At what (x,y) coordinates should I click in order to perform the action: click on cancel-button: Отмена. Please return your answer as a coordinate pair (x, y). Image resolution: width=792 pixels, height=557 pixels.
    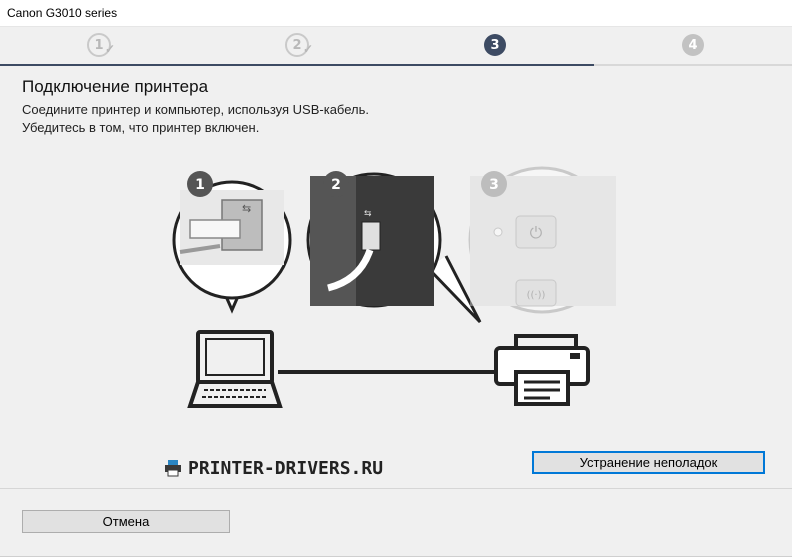
    Looking at the image, I should click on (126, 521).